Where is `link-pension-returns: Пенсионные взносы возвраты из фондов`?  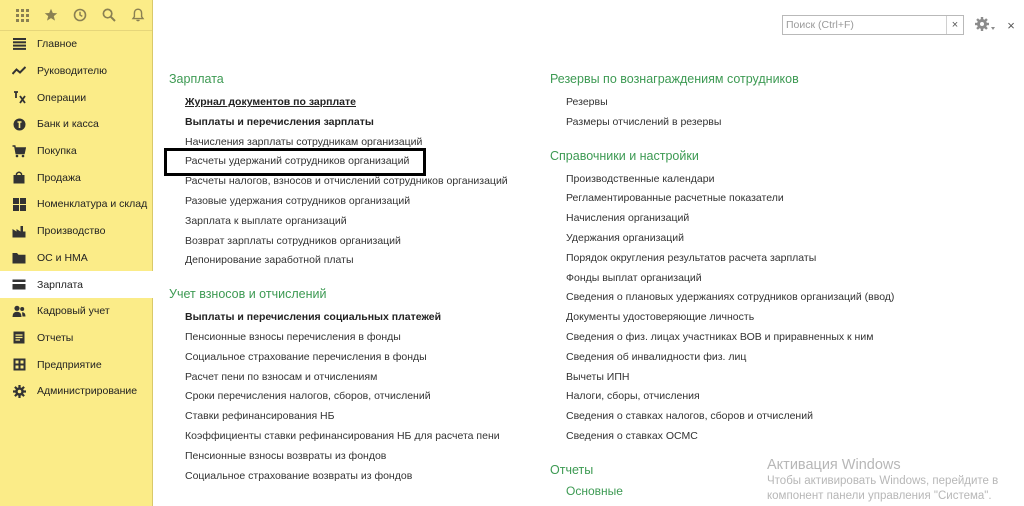
link-pension-returns: Пенсионные взносы возвраты из фондов is located at coordinates (349, 457).